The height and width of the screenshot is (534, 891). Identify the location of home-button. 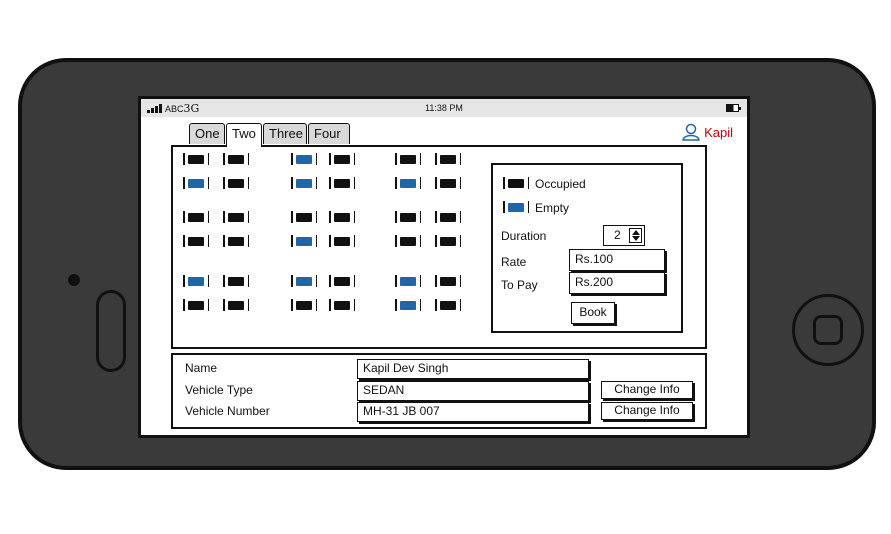
(828, 330).